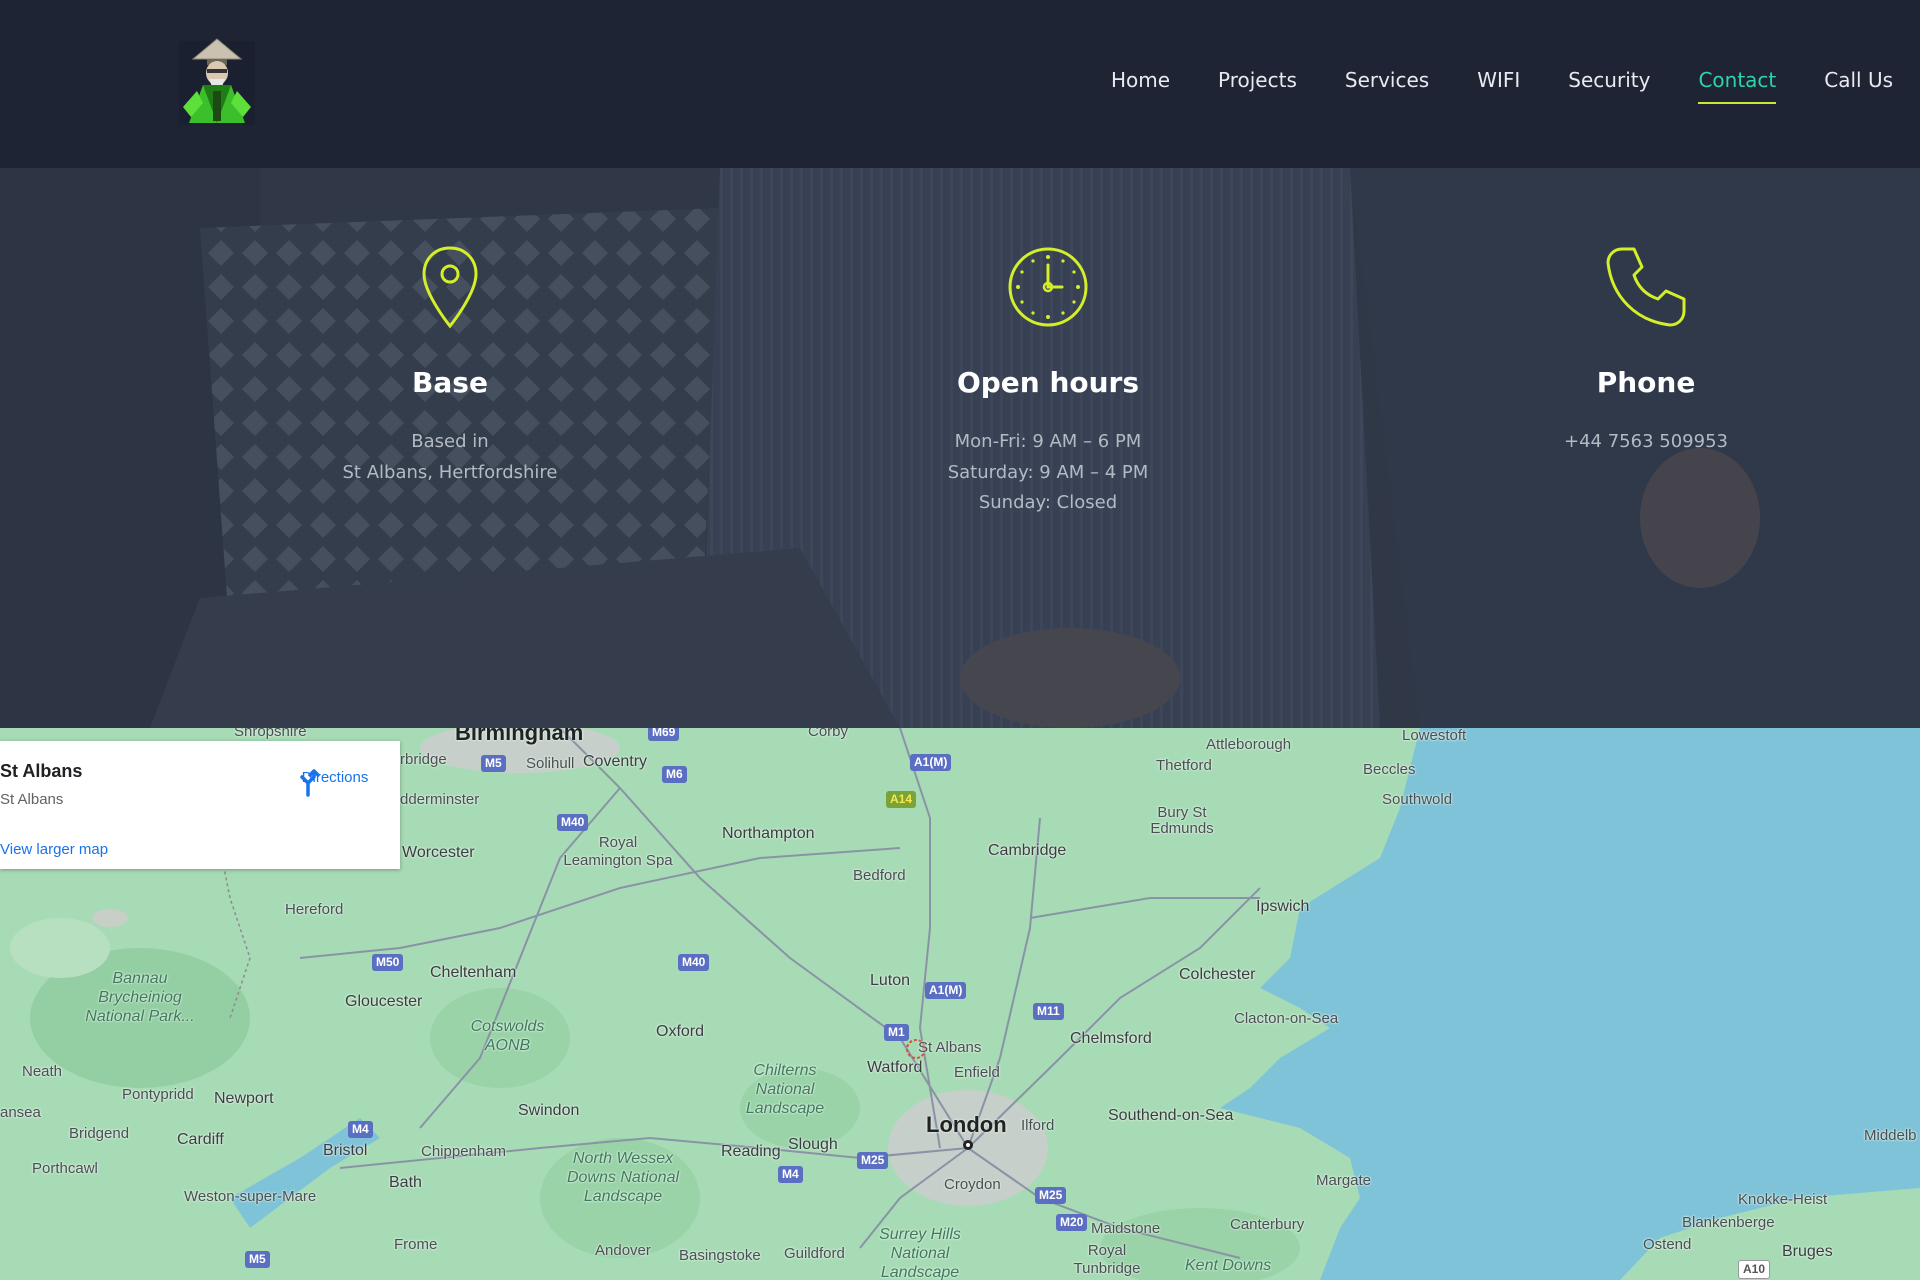 The image size is (1920, 1280). What do you see at coordinates (680, 1031) in the screenshot?
I see `map-label-oxford: Oxford` at bounding box center [680, 1031].